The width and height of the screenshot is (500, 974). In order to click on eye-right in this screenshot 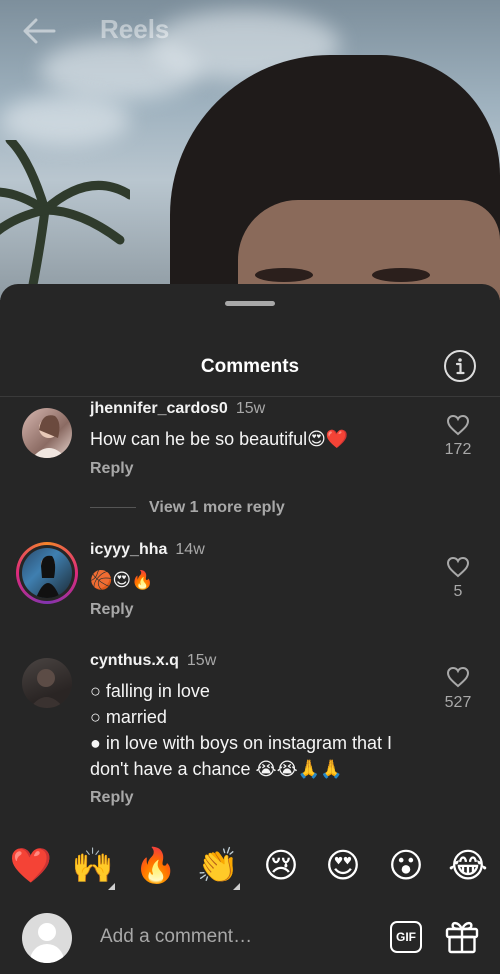, I will do `click(401, 275)`.